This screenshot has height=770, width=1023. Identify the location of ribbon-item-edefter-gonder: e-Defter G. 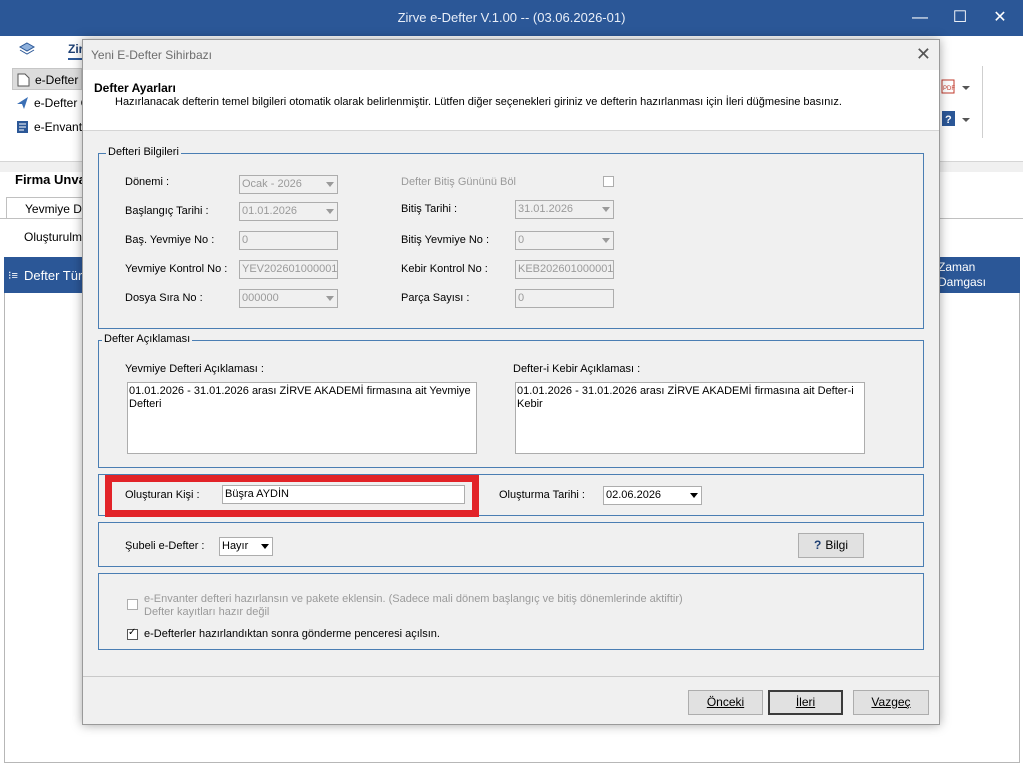
(47, 103).